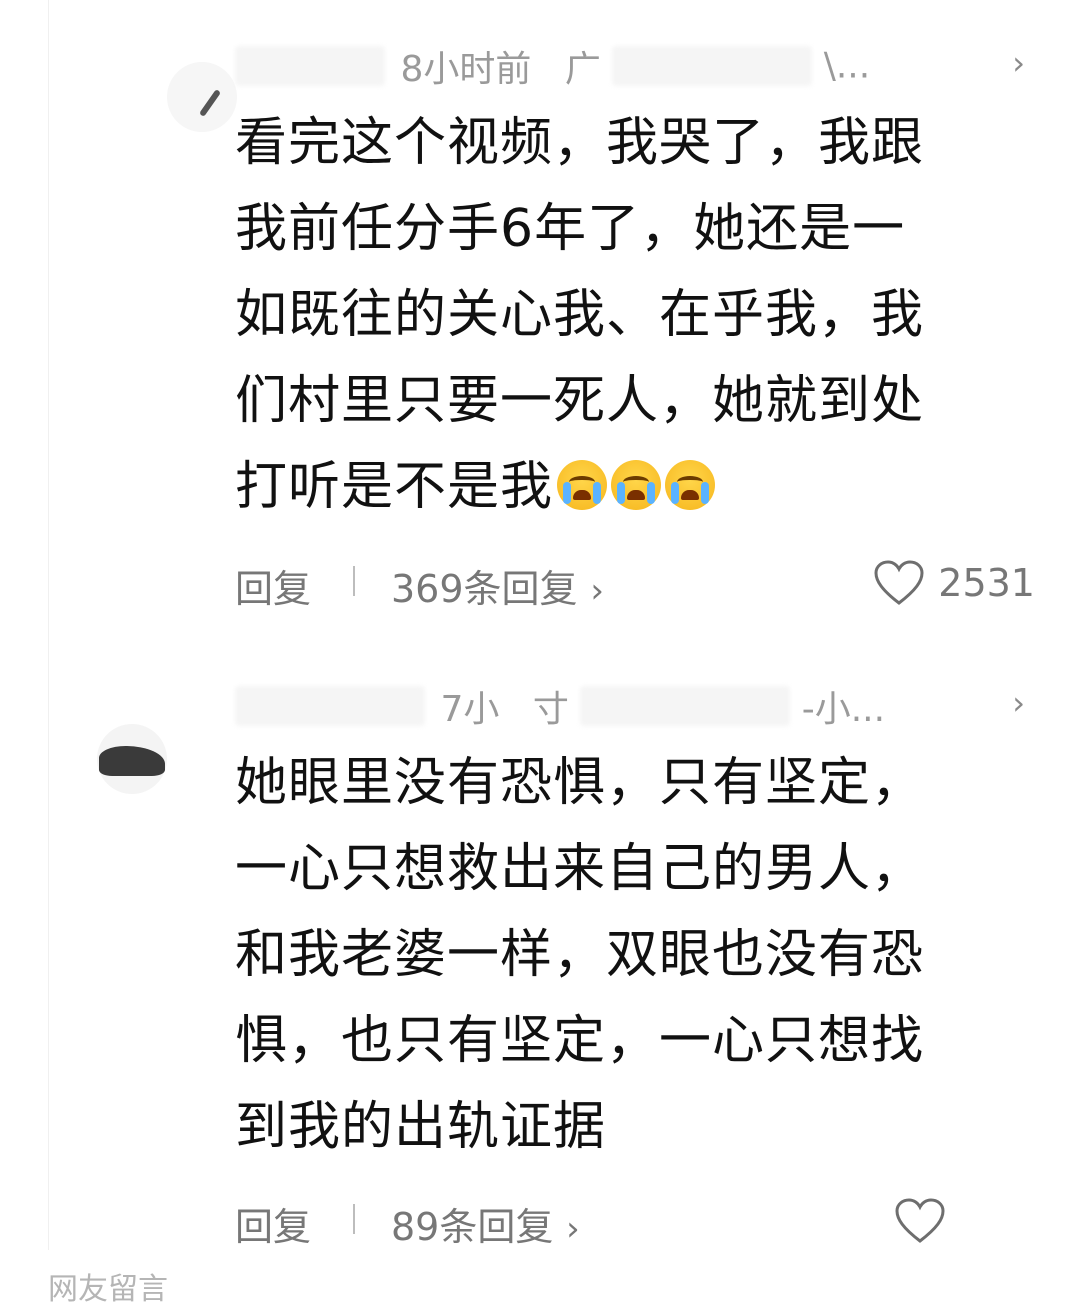 Image resolution: width=1080 pixels, height=1308 pixels. I want to click on comment-meta: 7小 寸 -小... ›, so click(630, 705).